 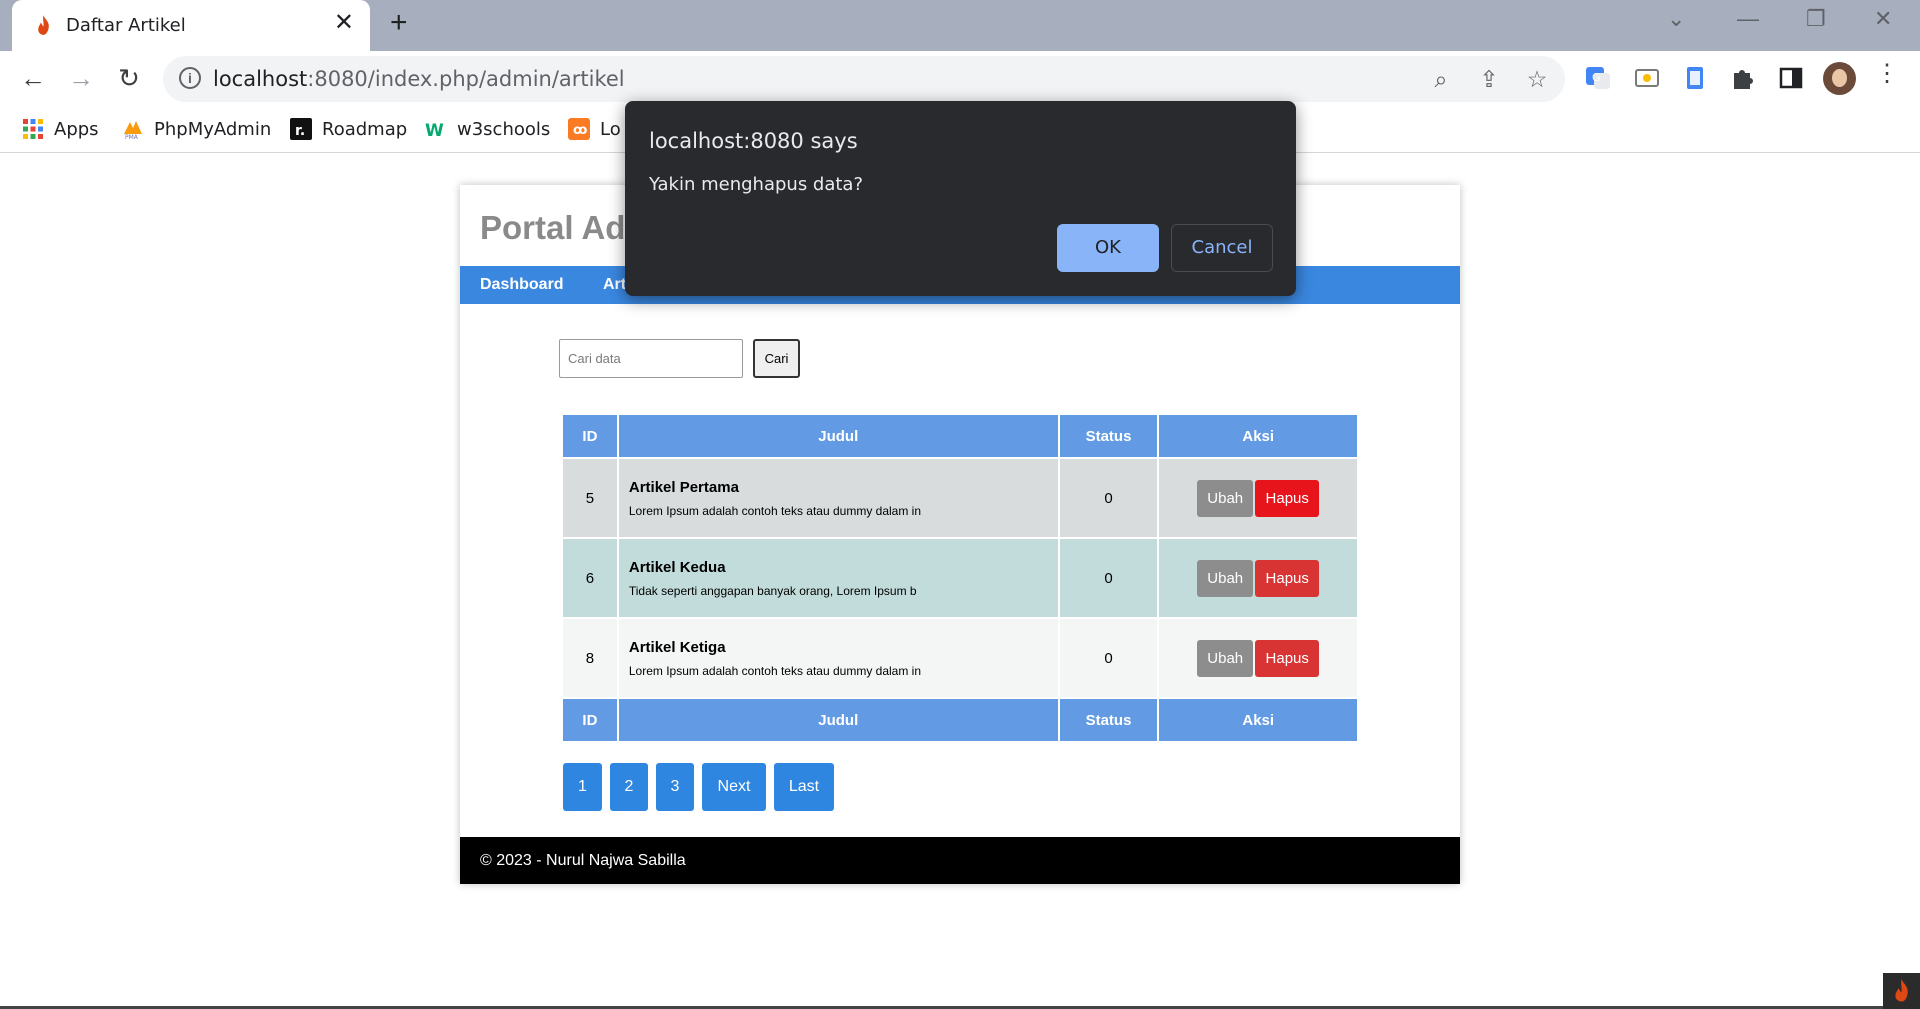 I want to click on tab-search-icon: ⌄, so click(x=1676, y=19).